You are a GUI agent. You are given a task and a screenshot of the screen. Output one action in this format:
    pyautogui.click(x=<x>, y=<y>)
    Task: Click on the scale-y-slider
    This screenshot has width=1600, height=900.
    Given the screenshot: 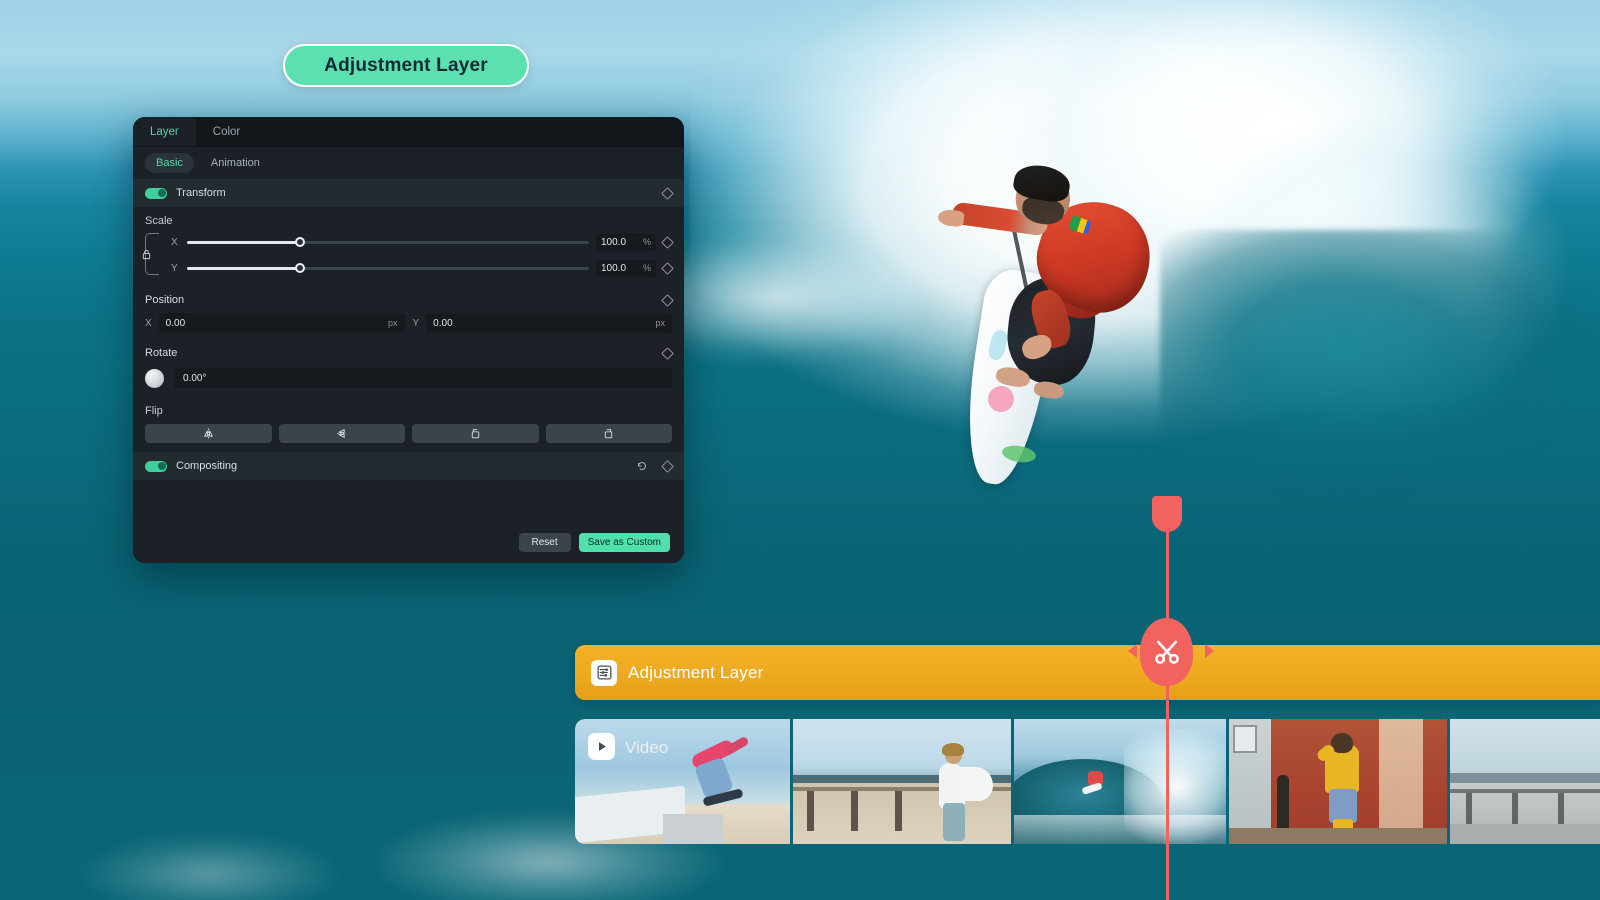 What is the action you would take?
    pyautogui.click(x=388, y=268)
    